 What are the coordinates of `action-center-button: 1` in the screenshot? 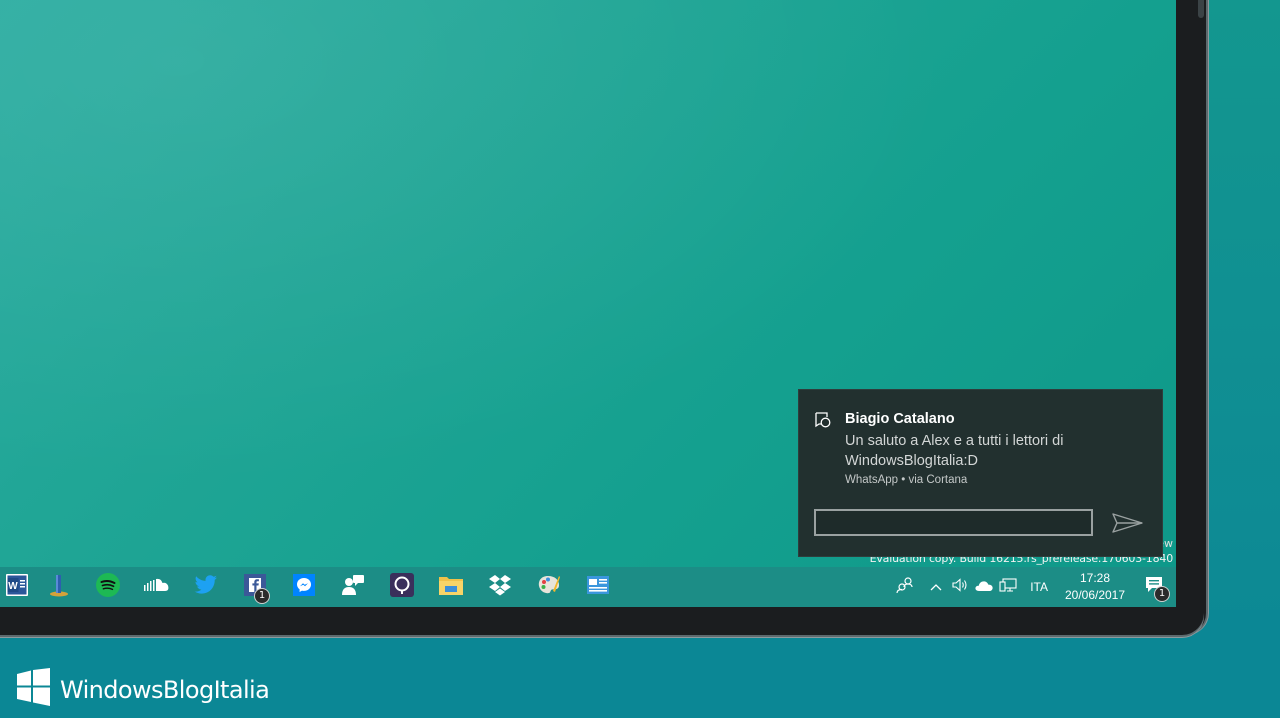 It's located at (1154, 587).